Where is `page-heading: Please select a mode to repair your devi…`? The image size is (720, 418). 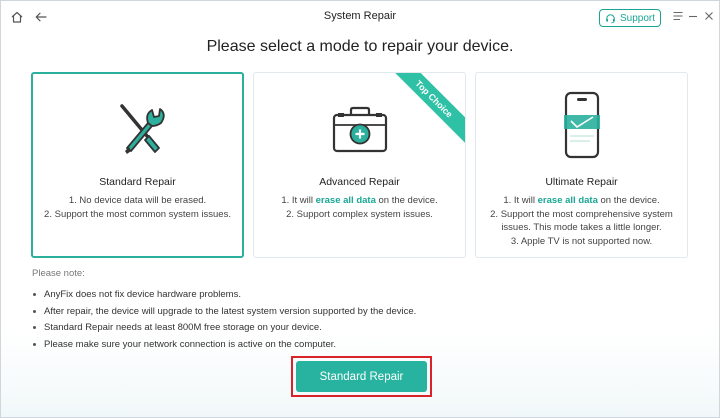 page-heading: Please select a mode to repair your devi… is located at coordinates (360, 46).